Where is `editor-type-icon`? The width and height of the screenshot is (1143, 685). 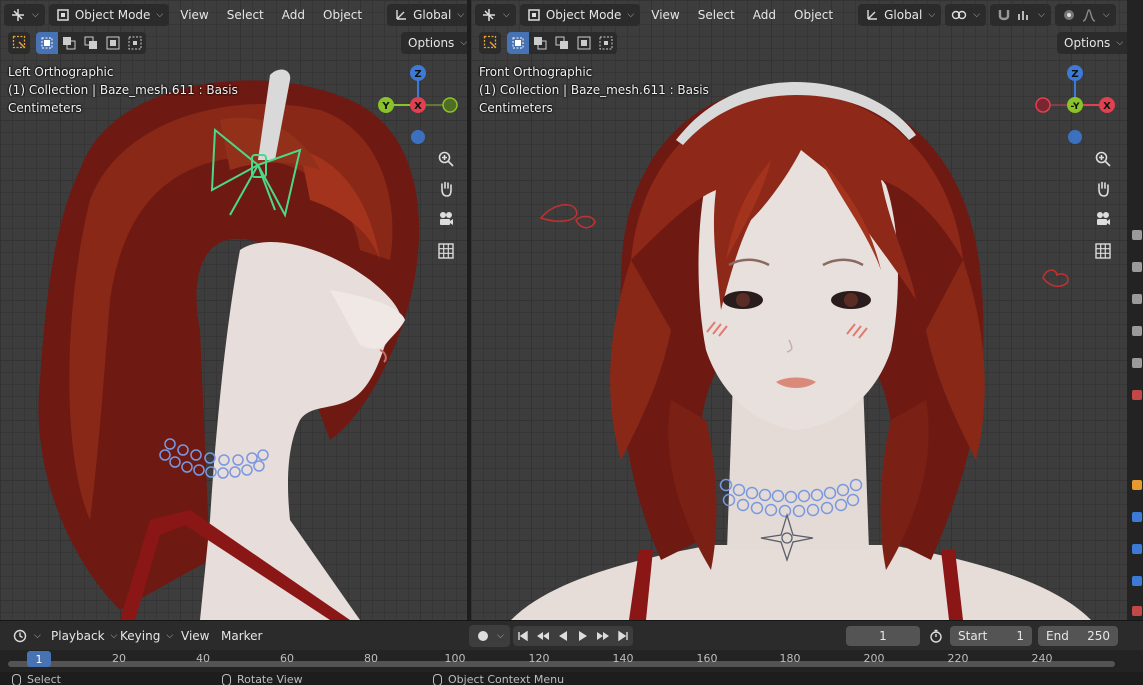 editor-type-icon is located at coordinates (18, 15).